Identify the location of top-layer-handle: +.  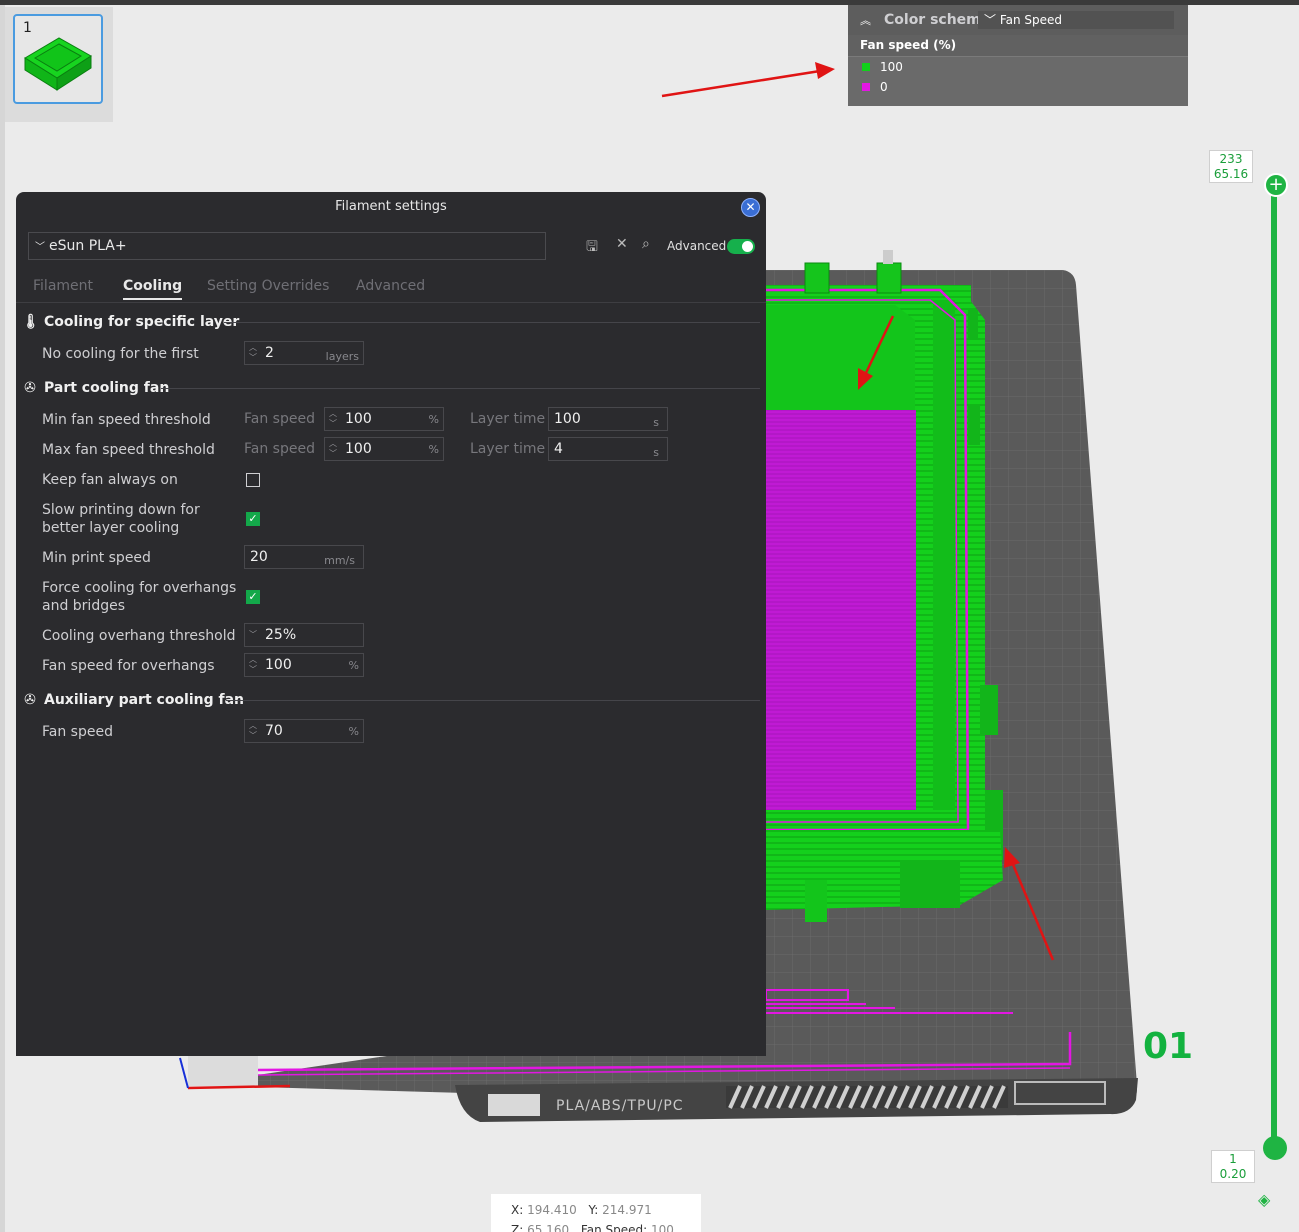
(1276, 185).